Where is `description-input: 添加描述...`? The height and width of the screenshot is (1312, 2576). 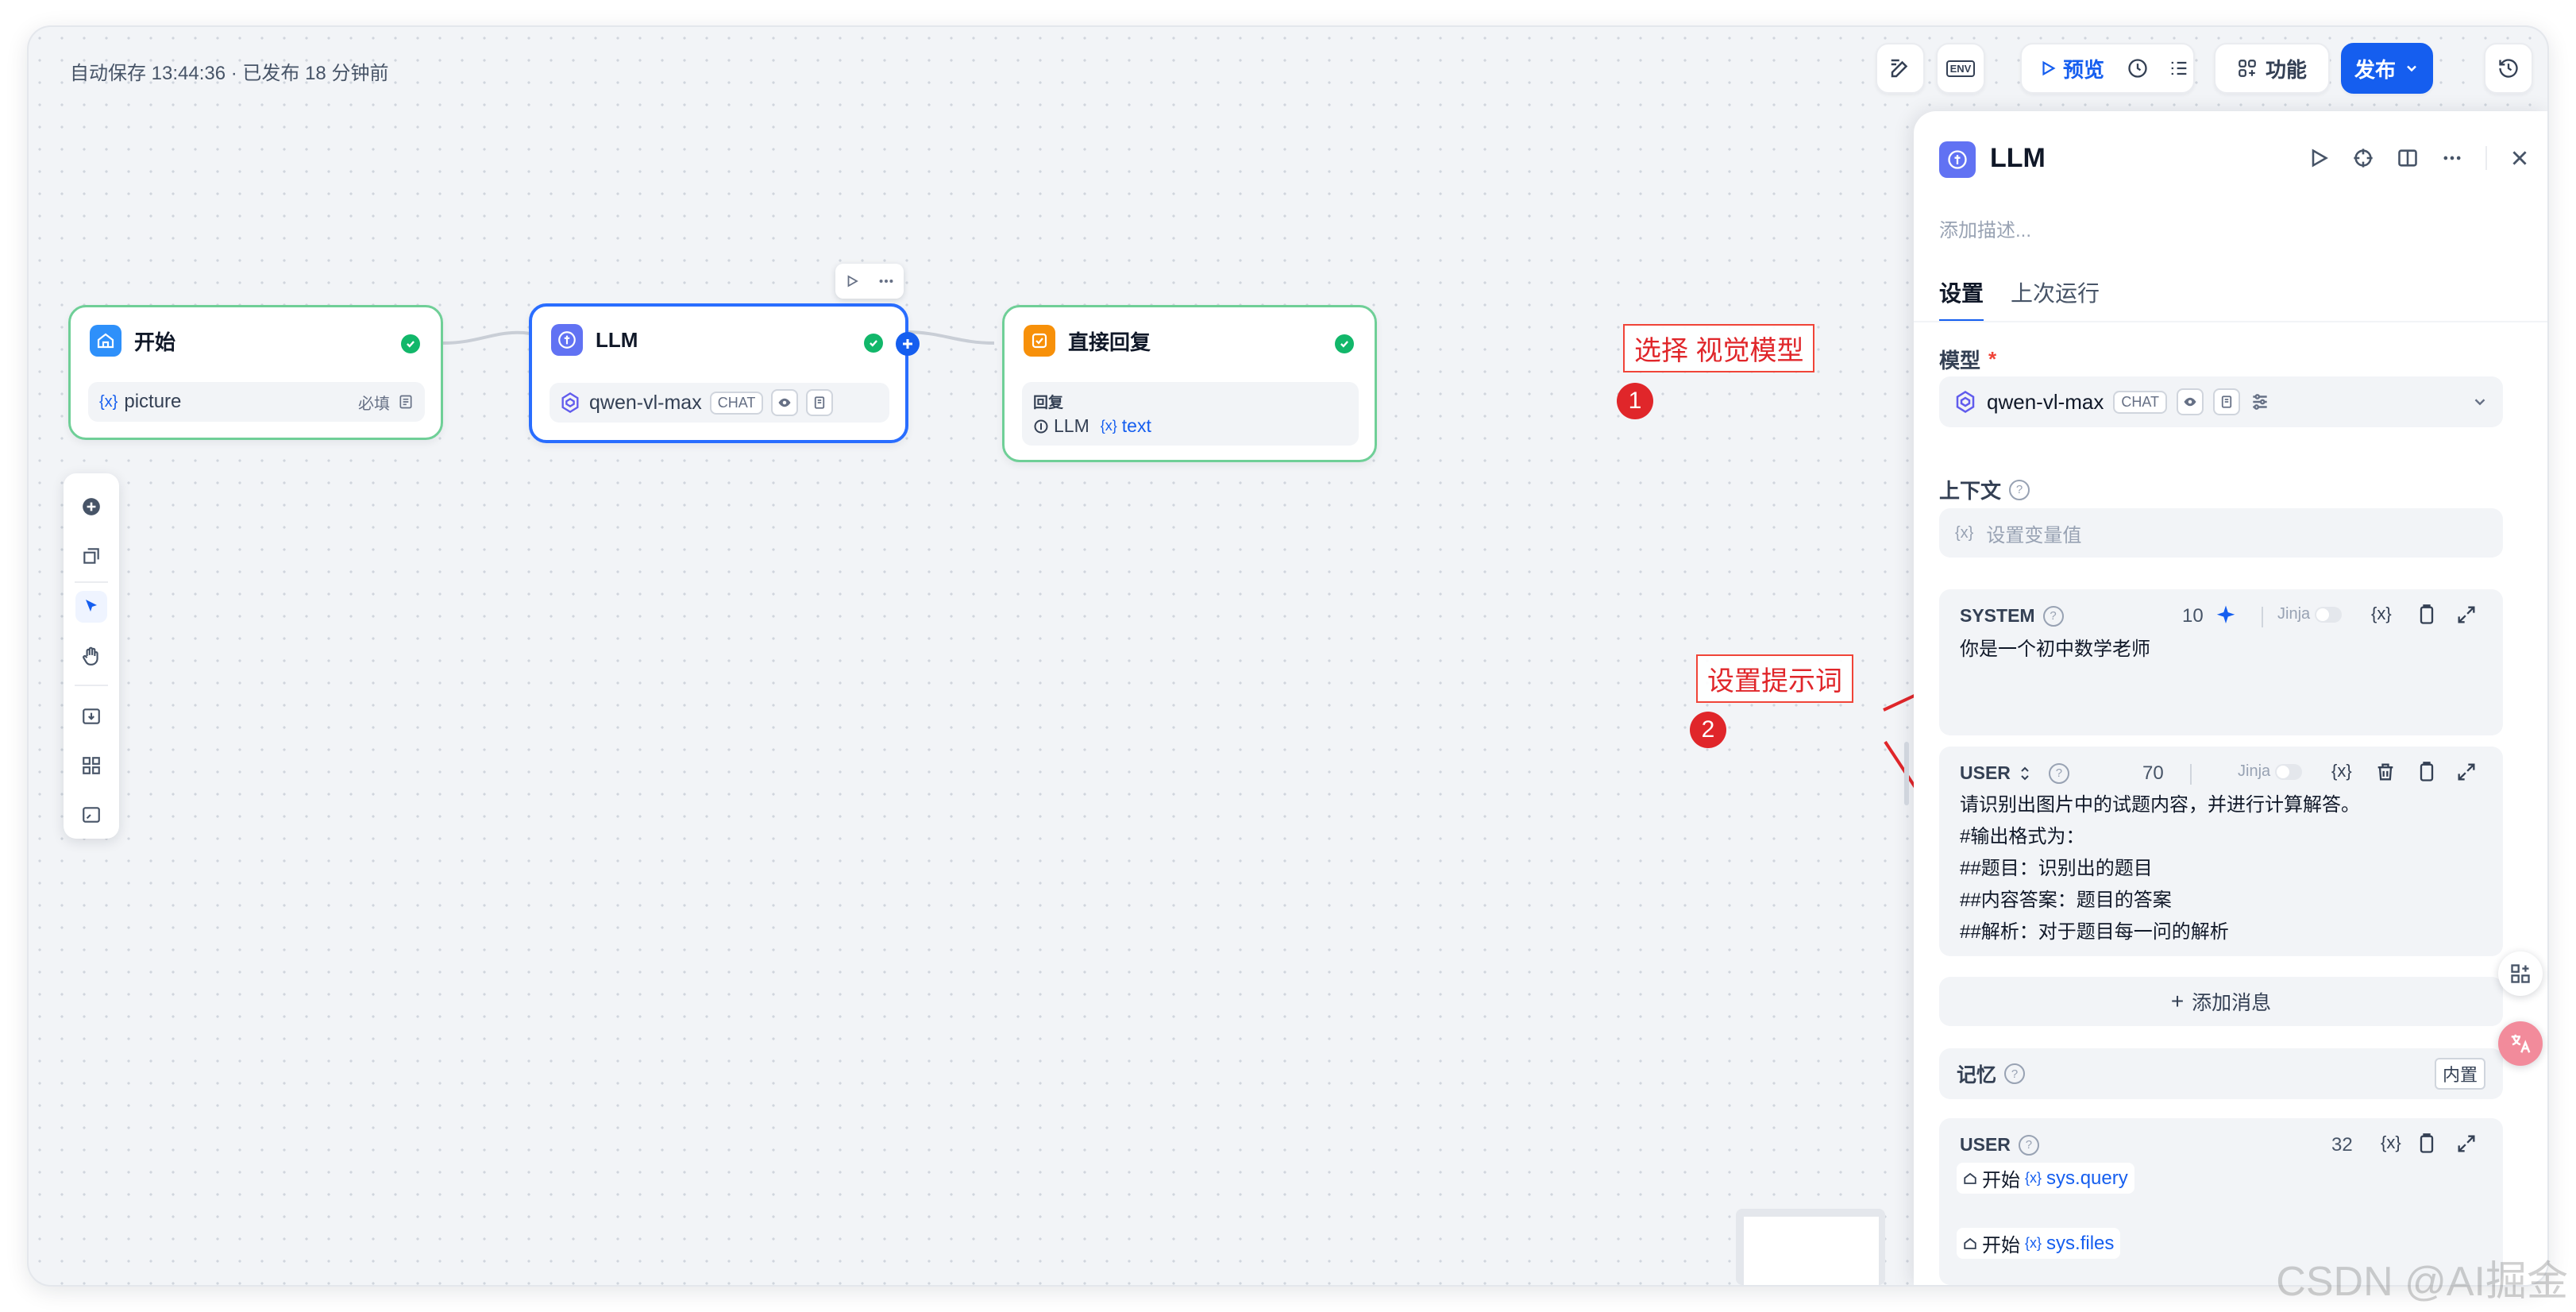 description-input: 添加描述... is located at coordinates (1985, 228).